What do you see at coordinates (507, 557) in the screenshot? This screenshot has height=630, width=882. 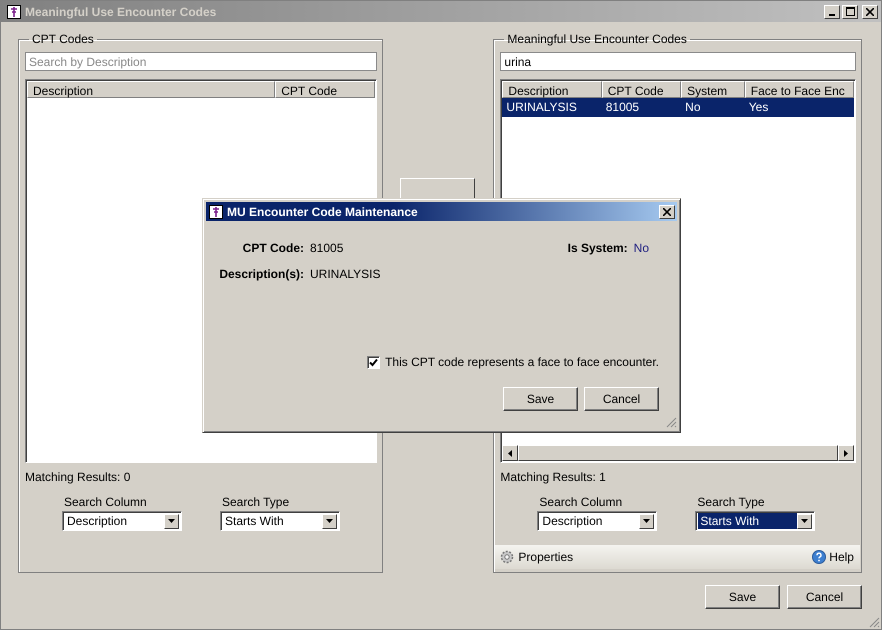 I see `gear-icon` at bounding box center [507, 557].